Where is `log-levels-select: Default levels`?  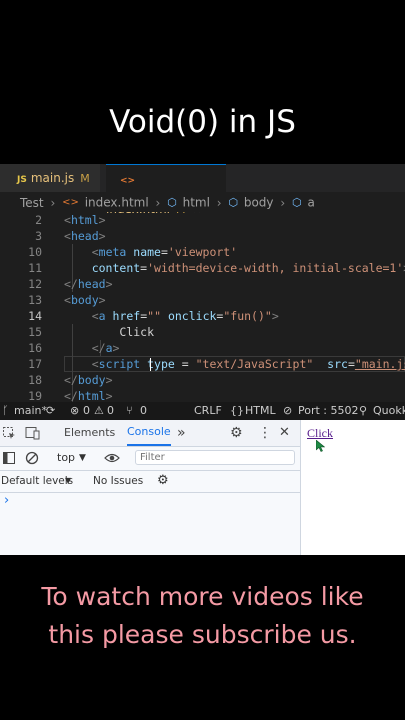 log-levels-select: Default levels is located at coordinates (37, 481).